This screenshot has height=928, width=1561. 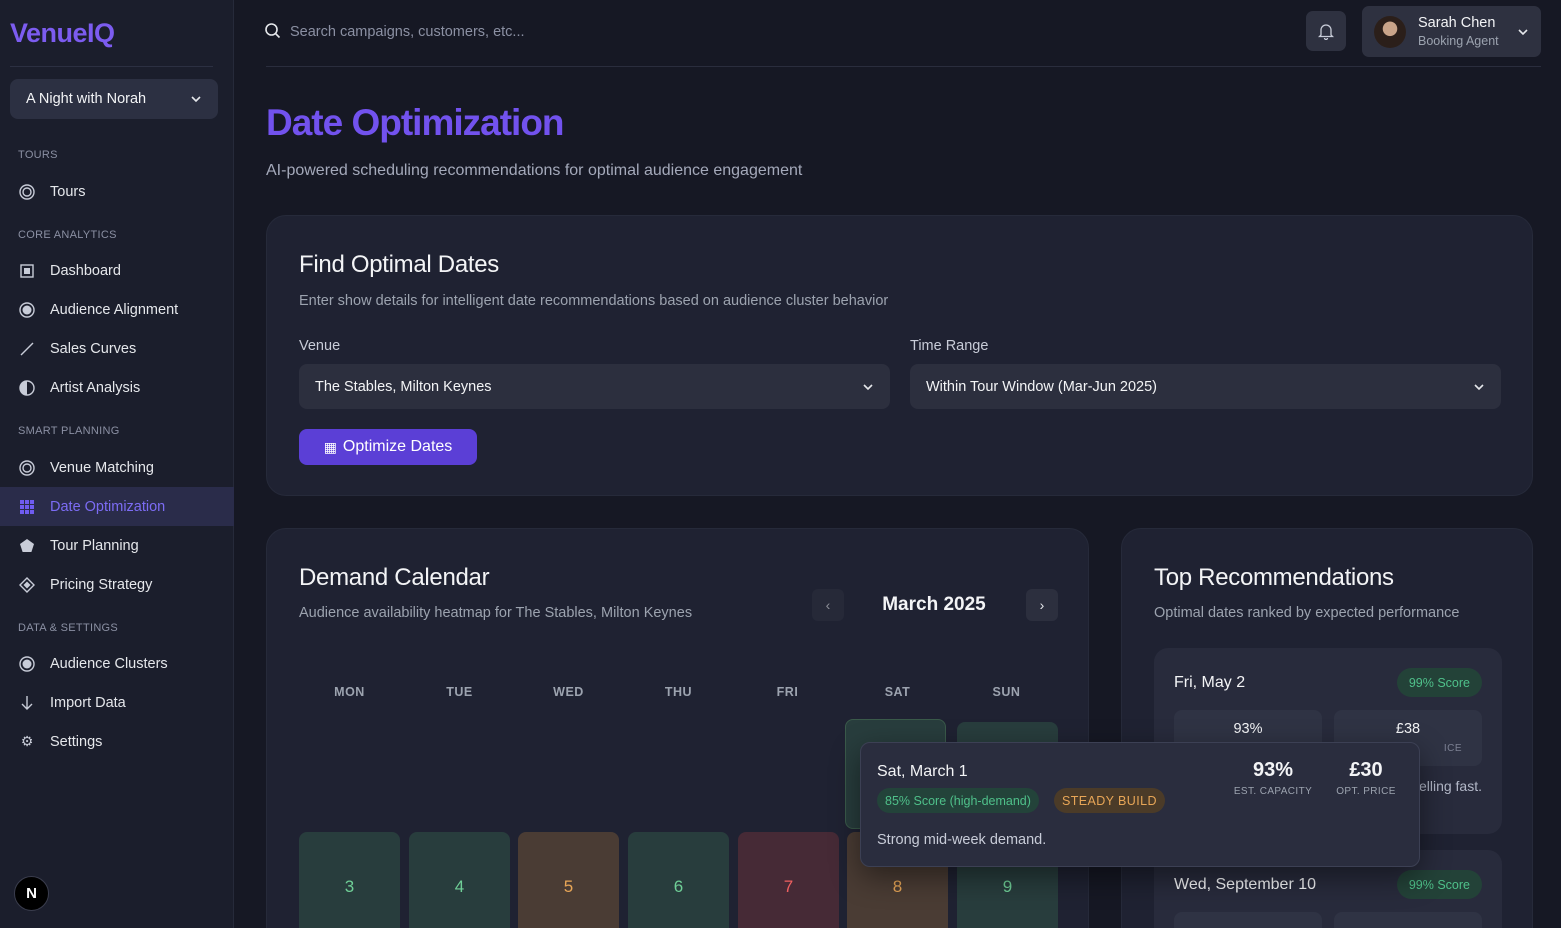 I want to click on optimize-dates-button: ▦ Optimize Dates, so click(x=388, y=447).